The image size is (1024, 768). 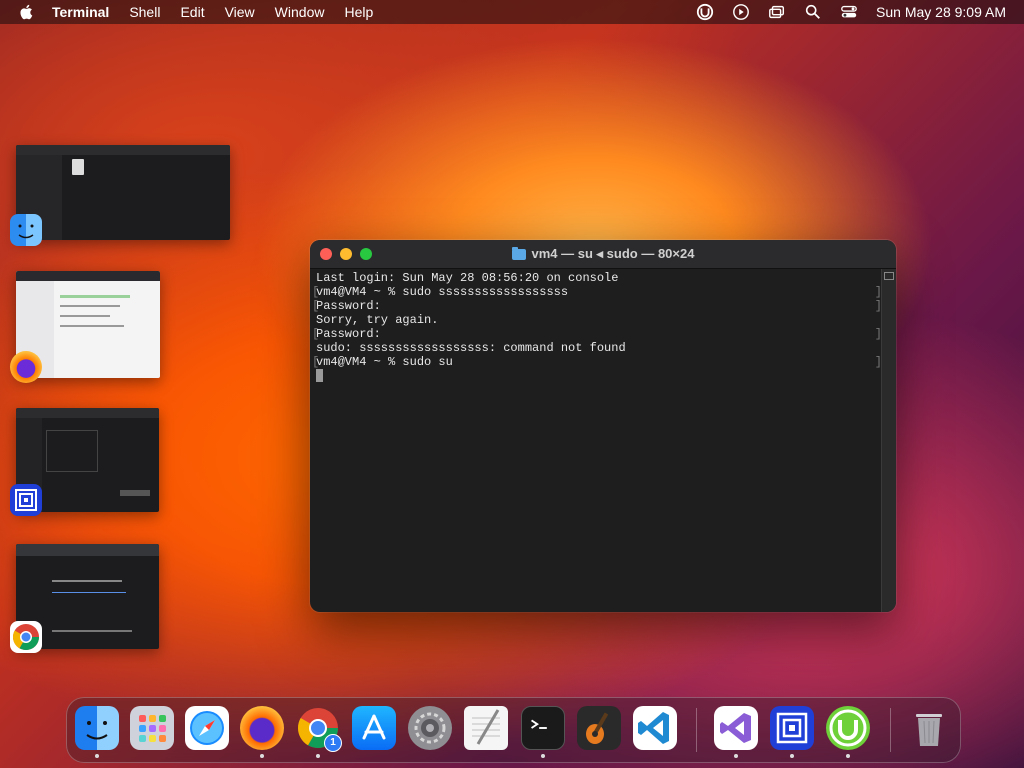 What do you see at coordinates (262, 728) in the screenshot?
I see `dock-firefox-icon` at bounding box center [262, 728].